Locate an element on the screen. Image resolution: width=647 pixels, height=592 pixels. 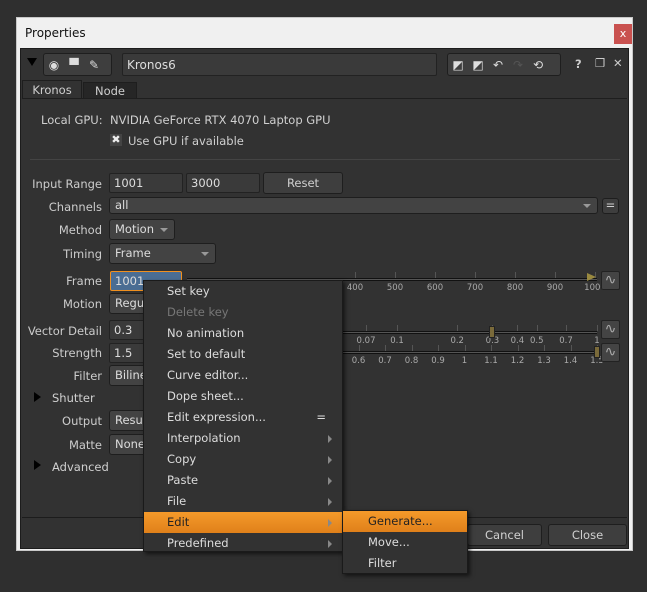
timing-value: Frame is located at coordinates (133, 253).